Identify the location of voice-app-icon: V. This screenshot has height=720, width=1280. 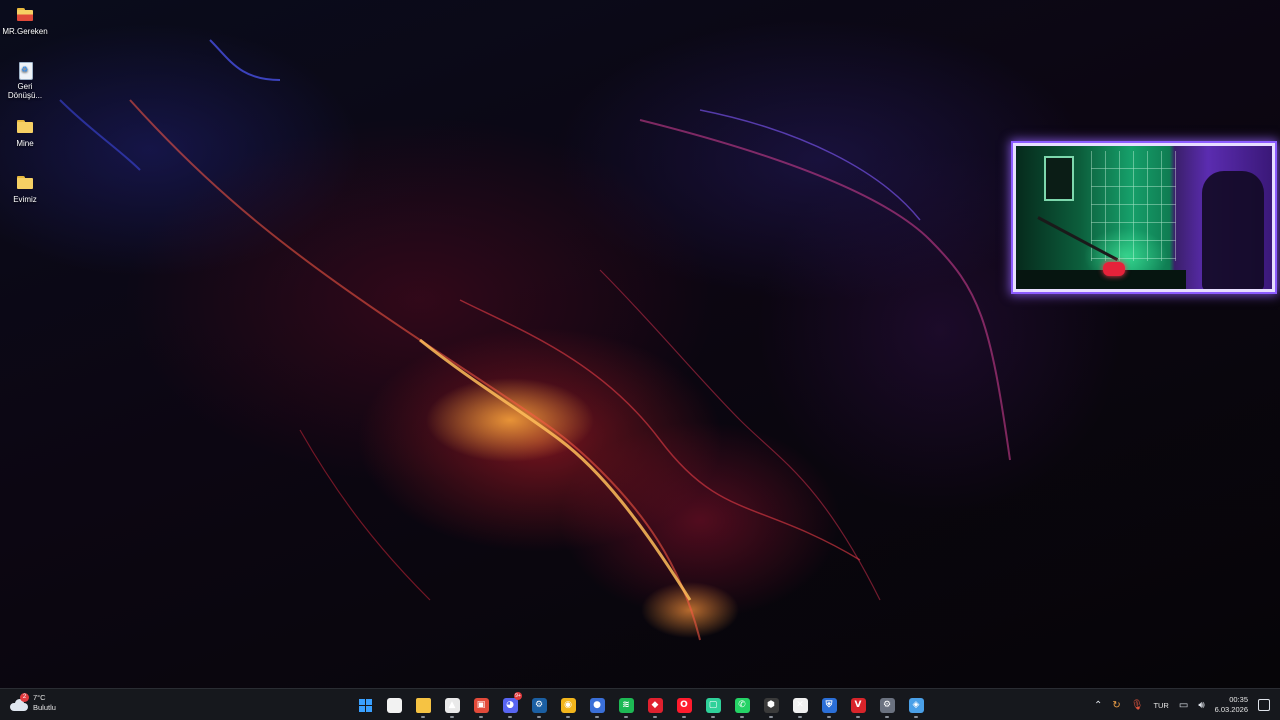
(858, 705).